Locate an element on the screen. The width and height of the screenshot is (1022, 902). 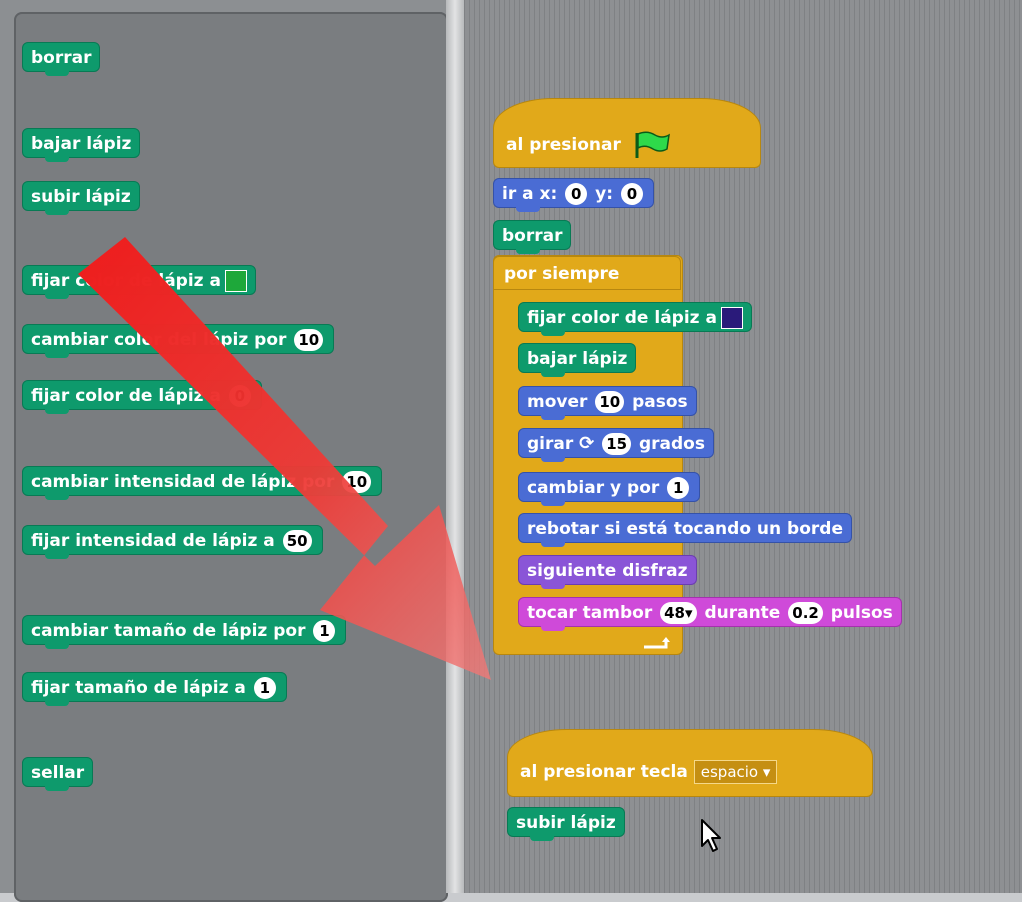
when-flag-clicked-hat: al presionar is located at coordinates (627, 133).